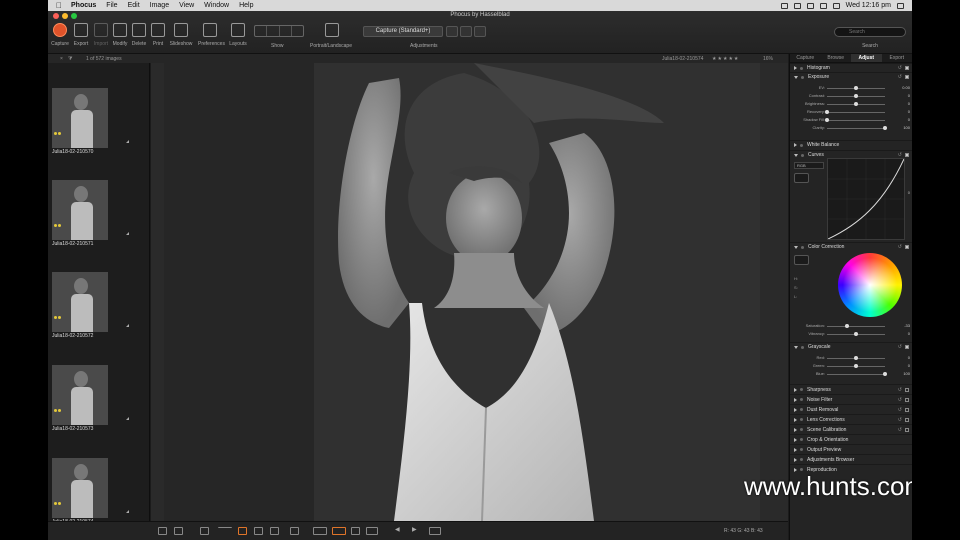 This screenshot has height=540, width=960. What do you see at coordinates (823, 5) in the screenshot?
I see `wifi-icon` at bounding box center [823, 5].